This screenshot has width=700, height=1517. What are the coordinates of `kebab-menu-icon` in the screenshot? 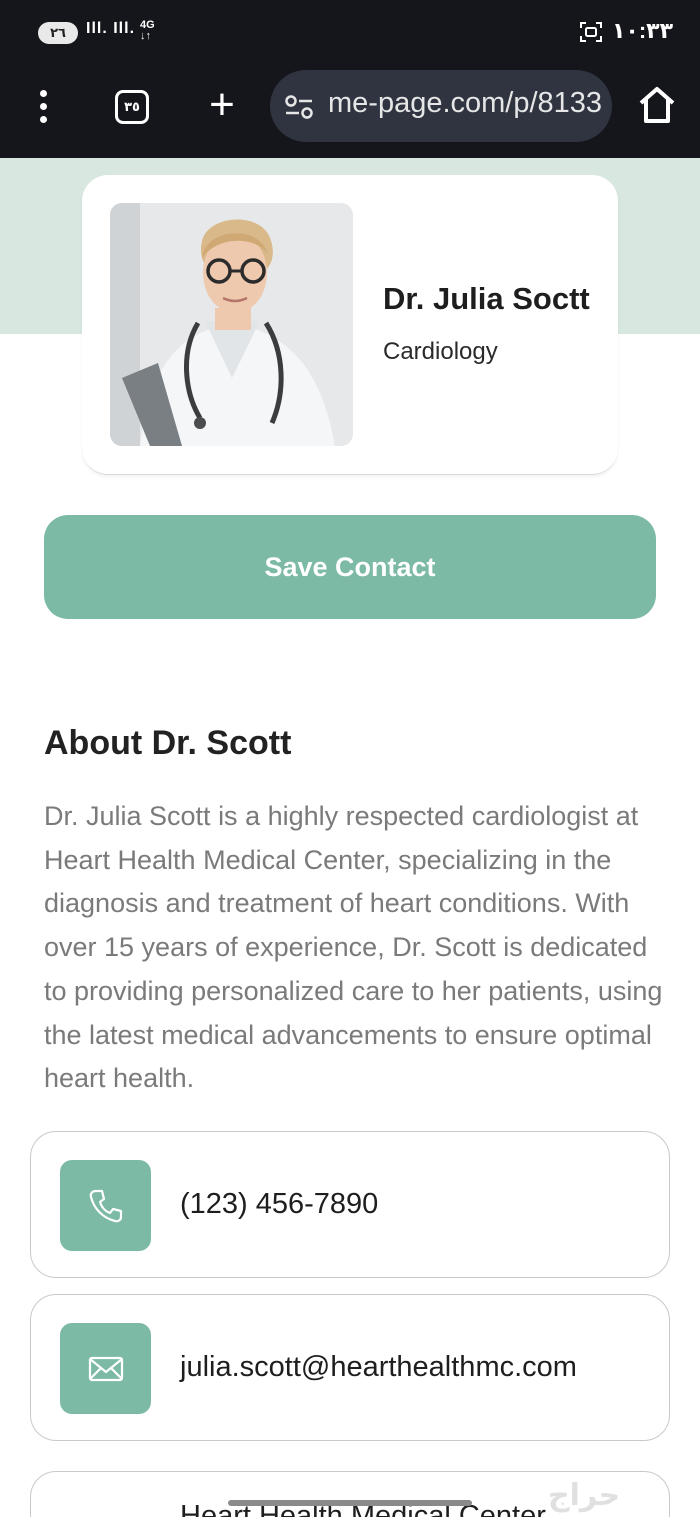 It's located at (44, 106).